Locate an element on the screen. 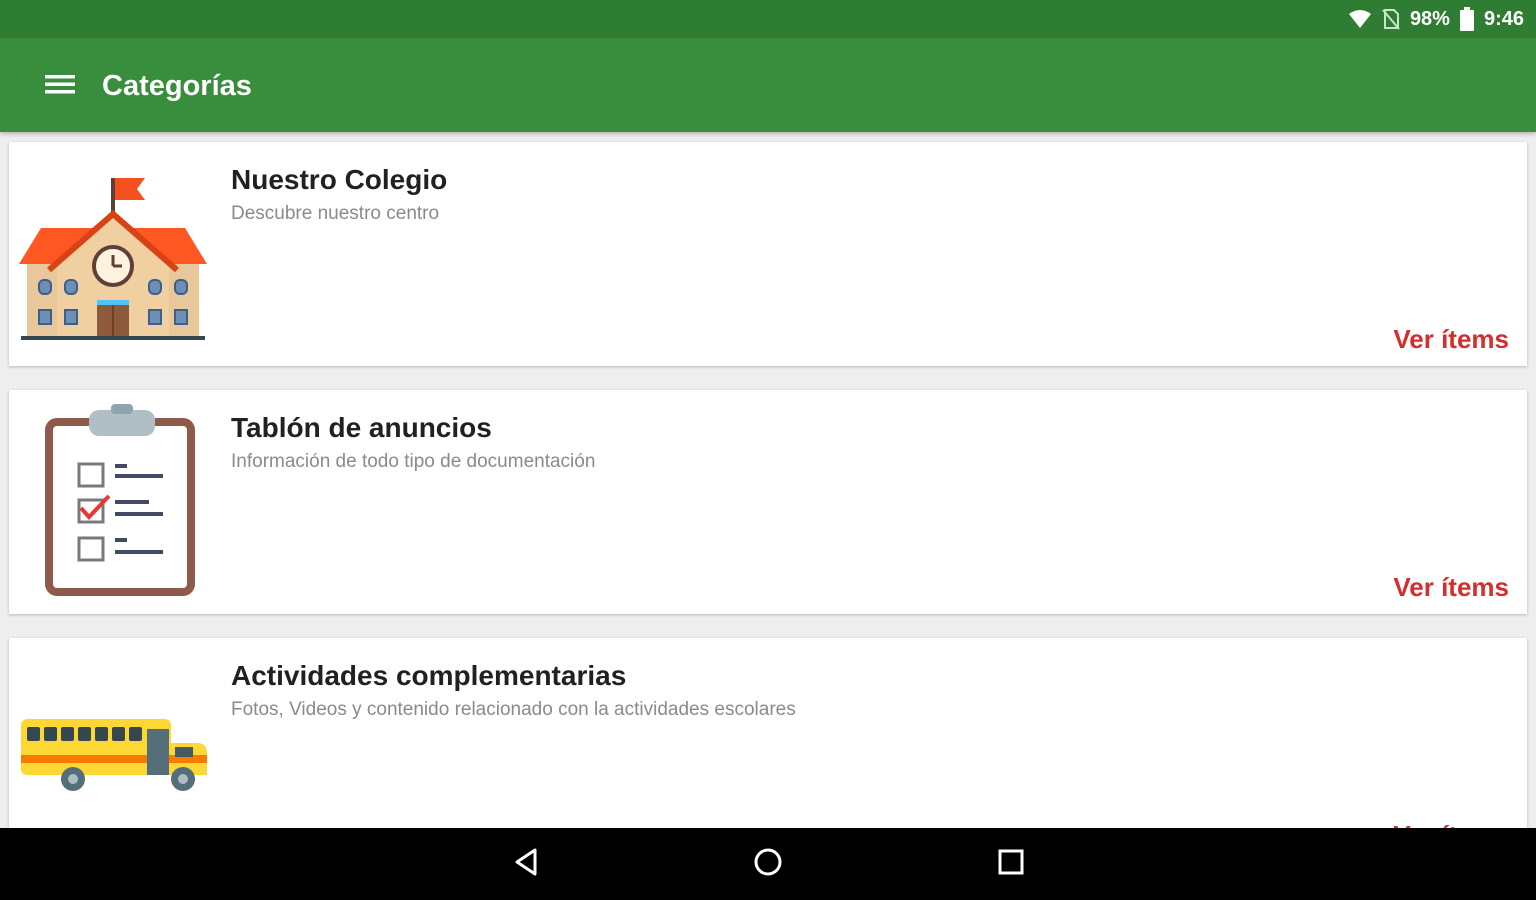 This screenshot has width=1536, height=900. back-icon is located at coordinates (526, 864).